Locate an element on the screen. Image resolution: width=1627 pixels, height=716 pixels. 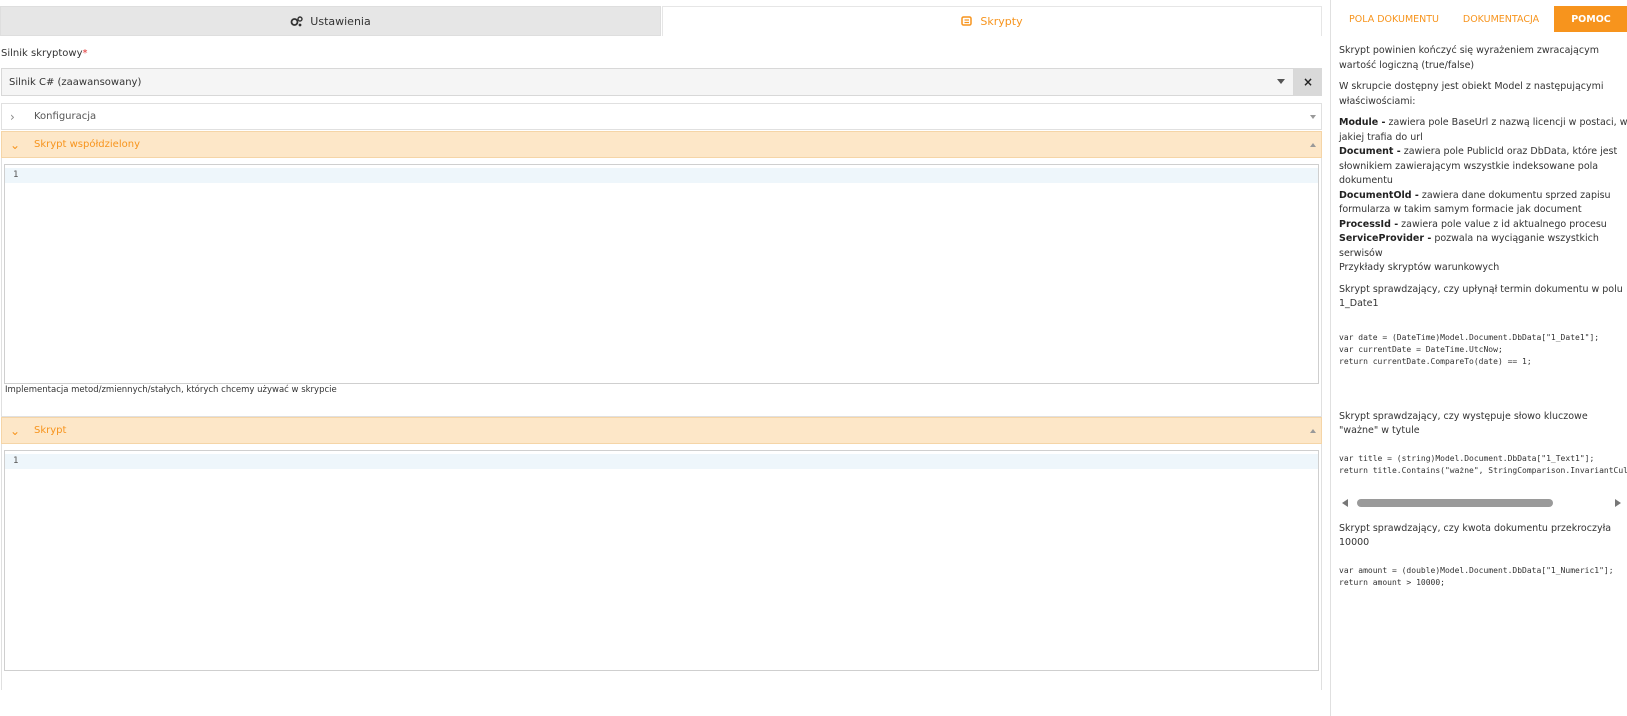
tab-settings-label: Ustawienia is located at coordinates (340, 21).